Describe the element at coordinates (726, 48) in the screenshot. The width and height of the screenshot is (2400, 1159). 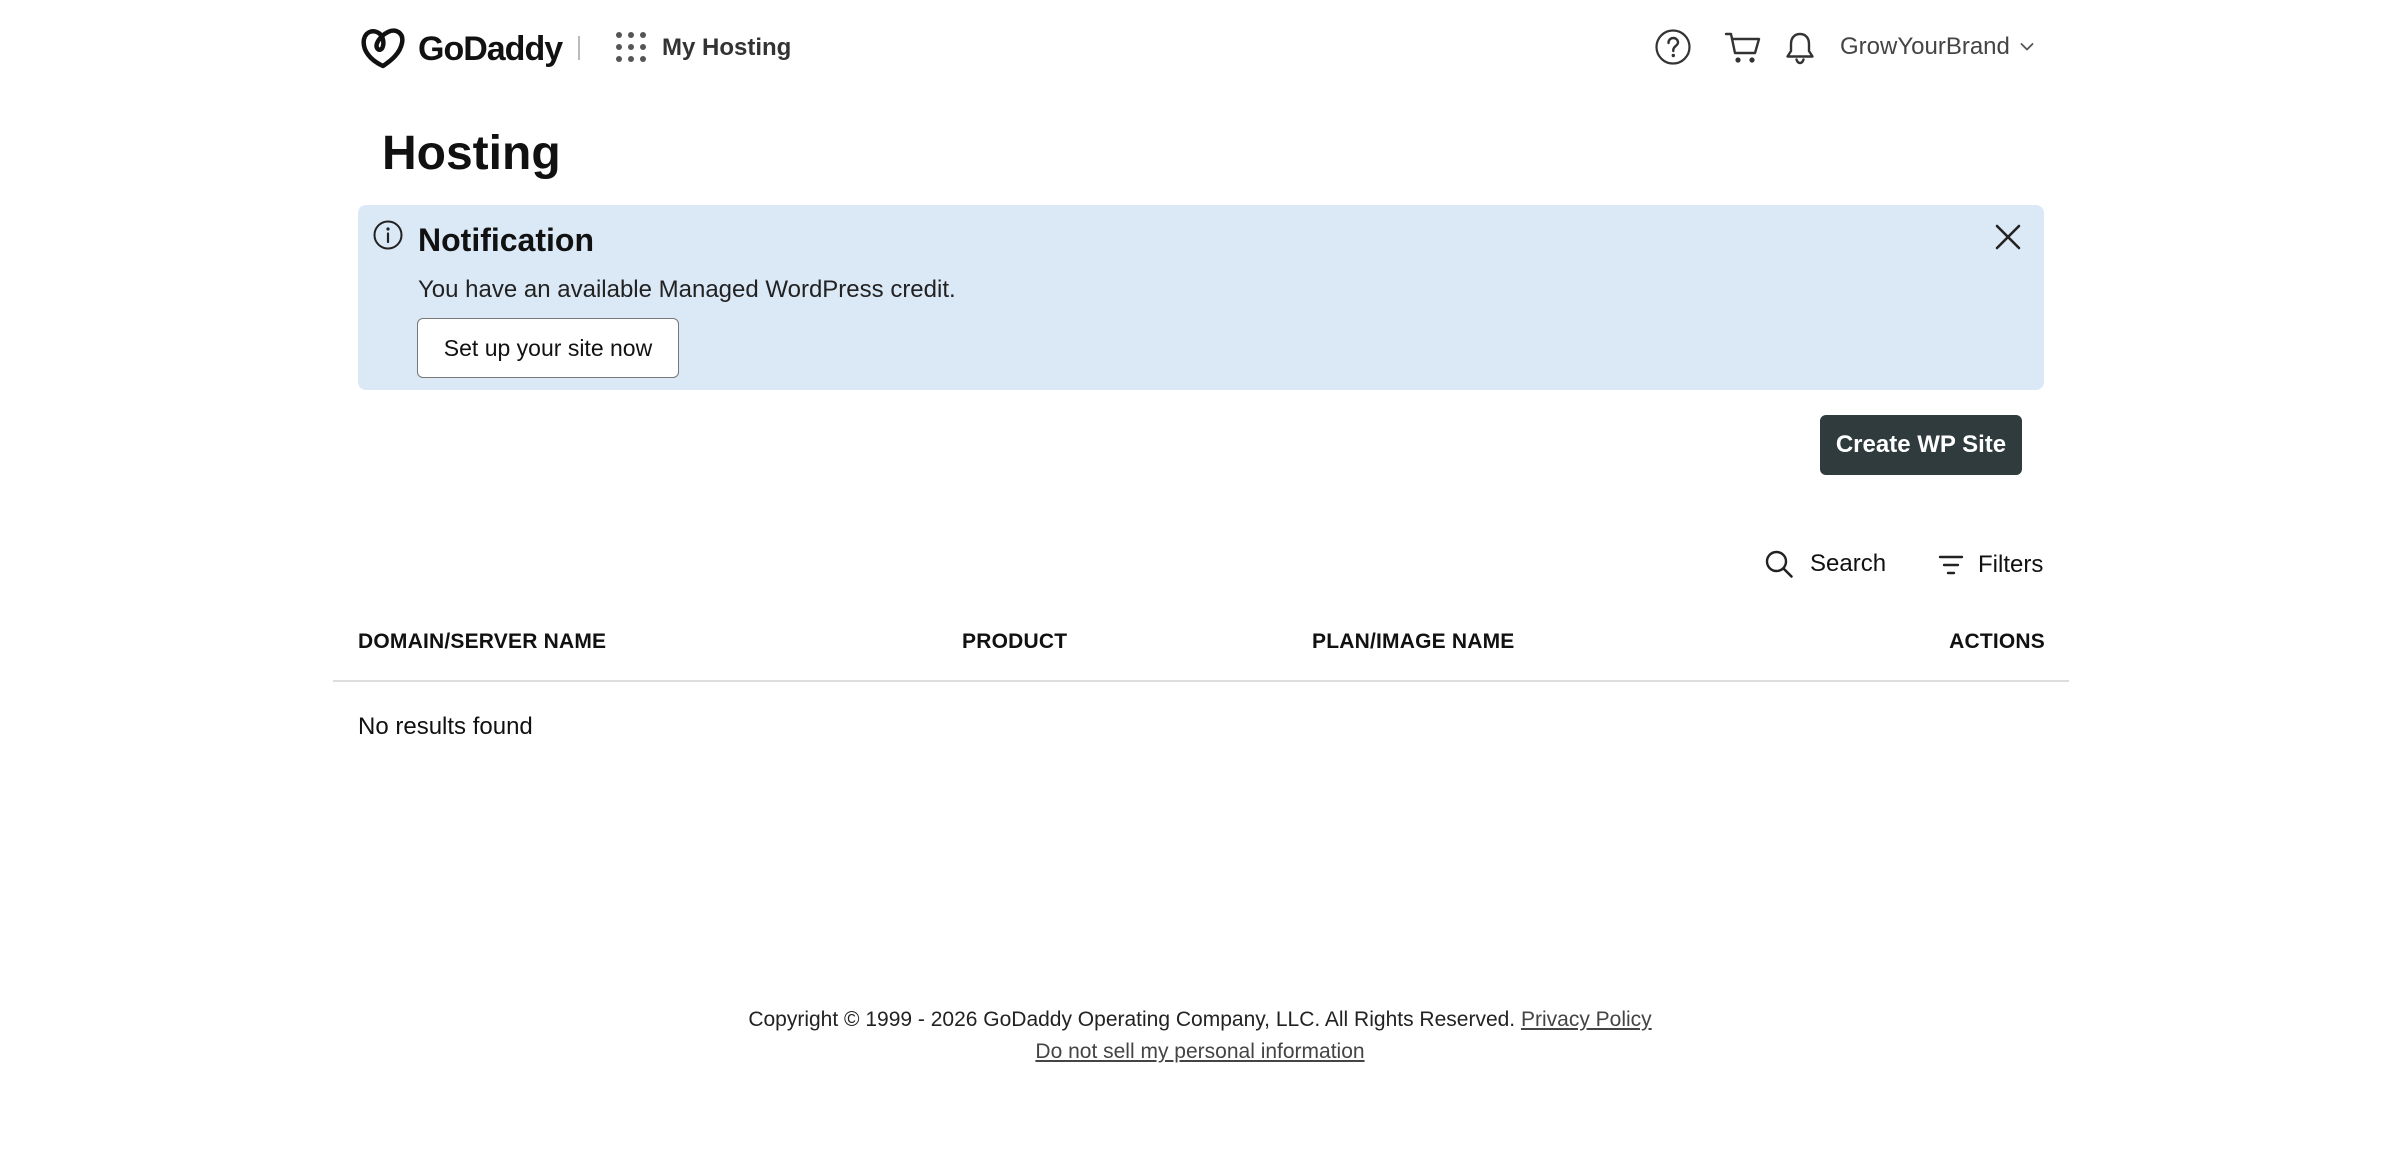
I see `product-name: My Hosting` at that location.